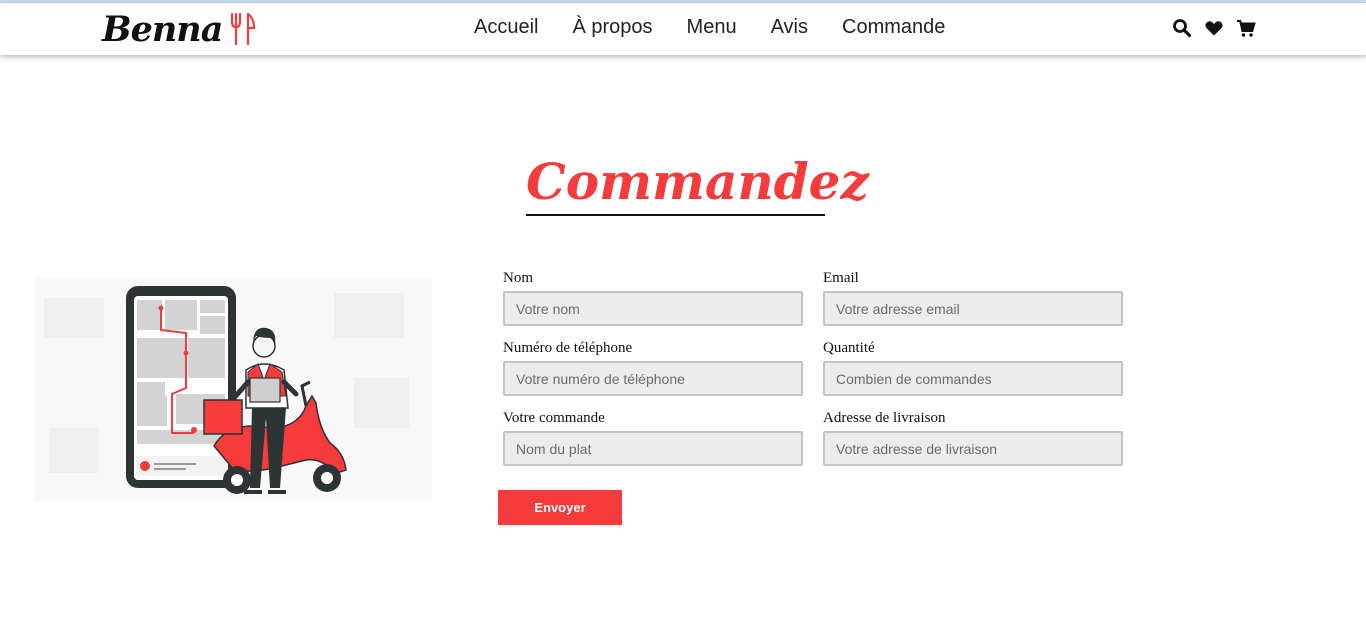 Image resolution: width=1366 pixels, height=643 pixels. I want to click on brand-logo: Benna, so click(180, 29).